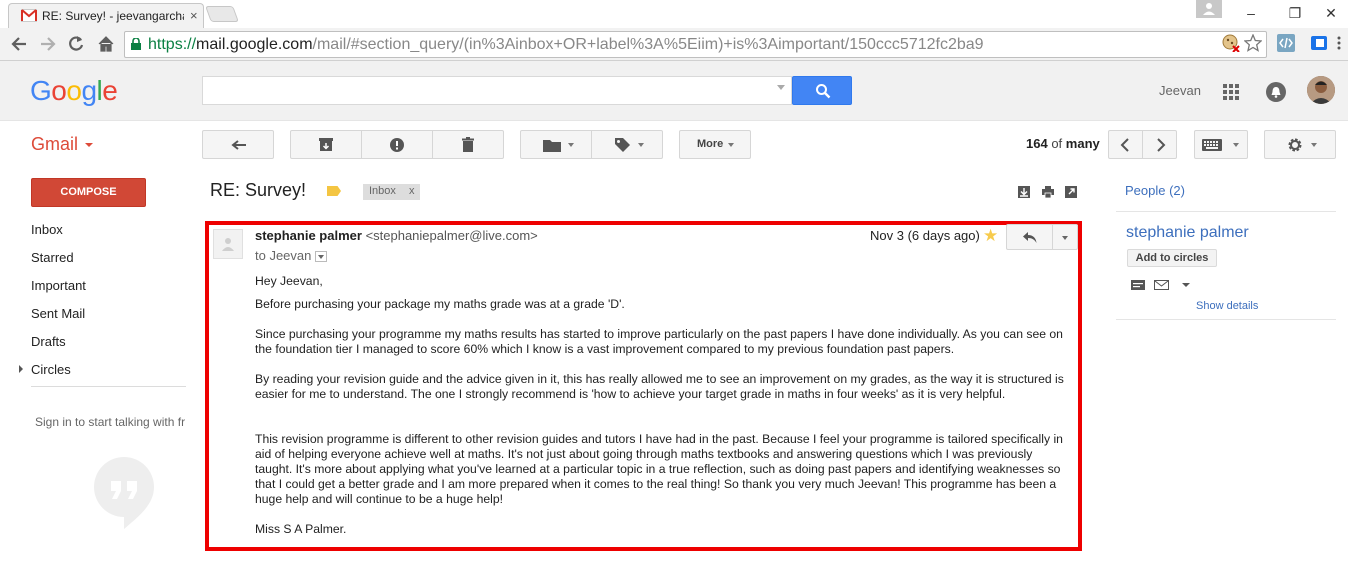  Describe the element at coordinates (1253, 43) in the screenshot. I see `bookmark-star-icon` at that location.